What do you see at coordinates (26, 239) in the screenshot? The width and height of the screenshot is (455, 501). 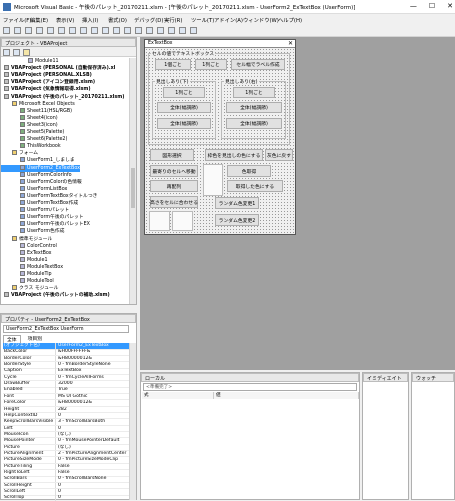 I see `tree-item: 標準モジュール` at bounding box center [26, 239].